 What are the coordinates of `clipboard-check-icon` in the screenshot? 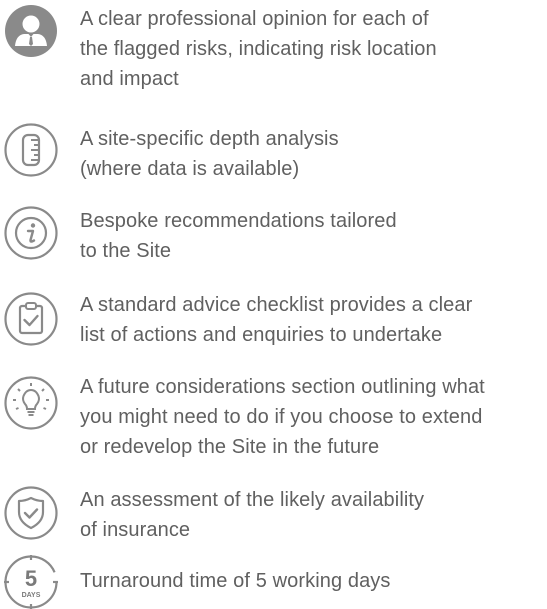 It's located at (31, 319).